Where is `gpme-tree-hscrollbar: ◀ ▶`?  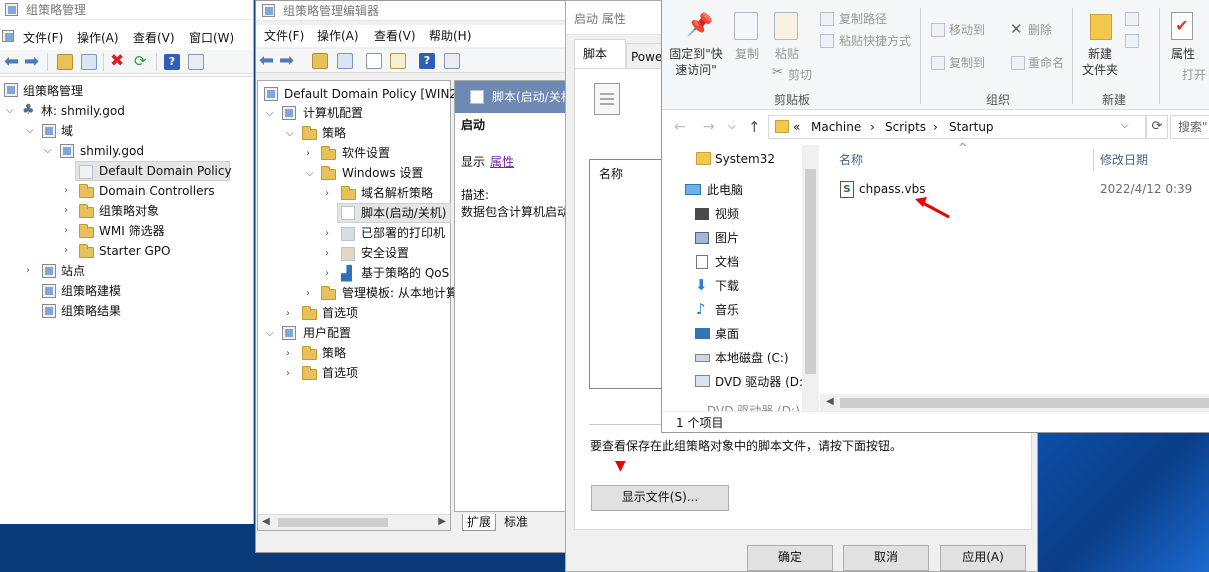
gpme-tree-hscrollbar: ◀ ▶ is located at coordinates (354, 522).